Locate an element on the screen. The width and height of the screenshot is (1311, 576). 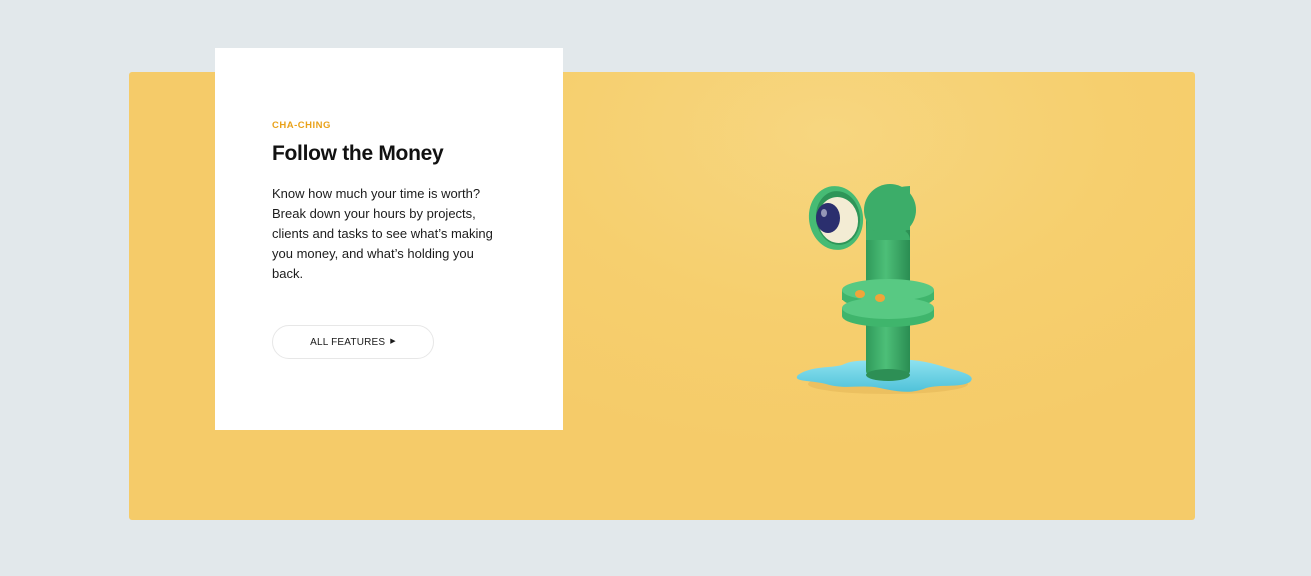
all-features-label: ALL FEATURES is located at coordinates (348, 342).